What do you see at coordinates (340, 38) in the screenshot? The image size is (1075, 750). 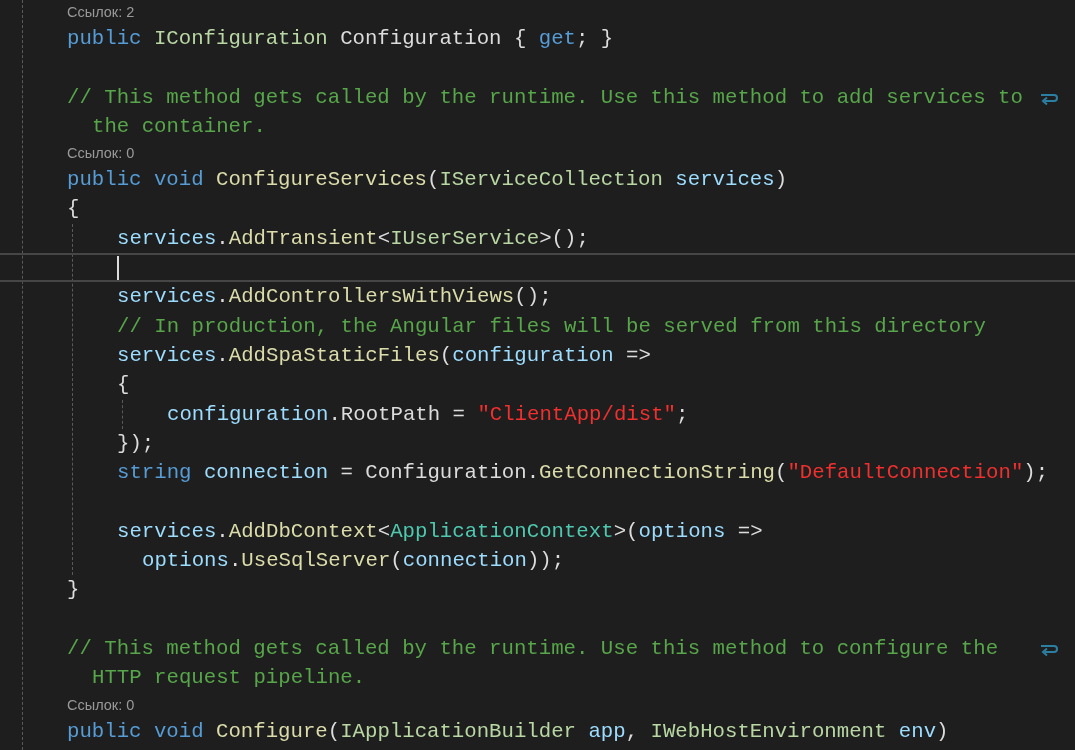 I see `code-line: public IConfiguration Configuration { get; }` at bounding box center [340, 38].